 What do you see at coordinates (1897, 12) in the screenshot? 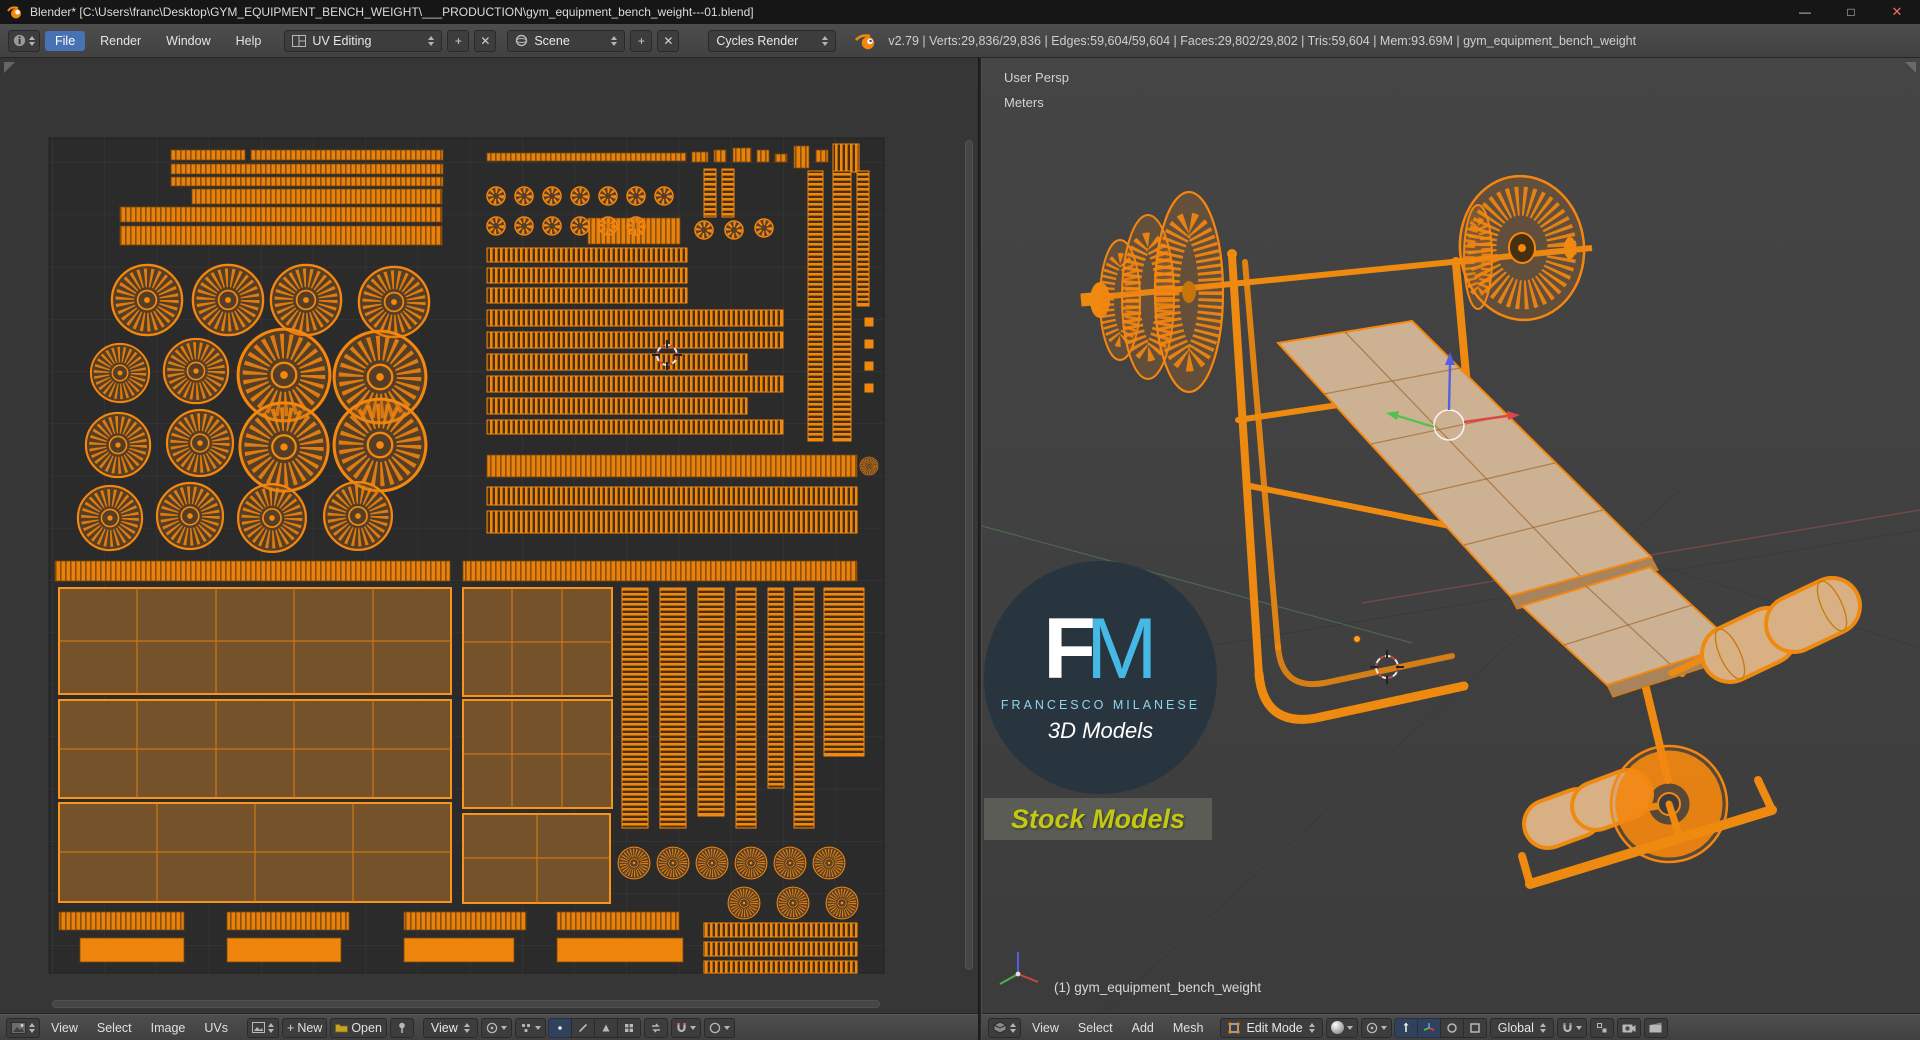
I see `close-button: ✕` at bounding box center [1897, 12].